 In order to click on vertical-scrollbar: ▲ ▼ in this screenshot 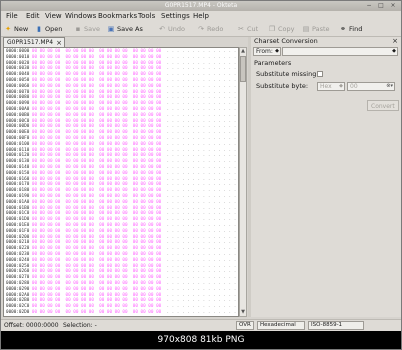, I will do `click(243, 182)`.